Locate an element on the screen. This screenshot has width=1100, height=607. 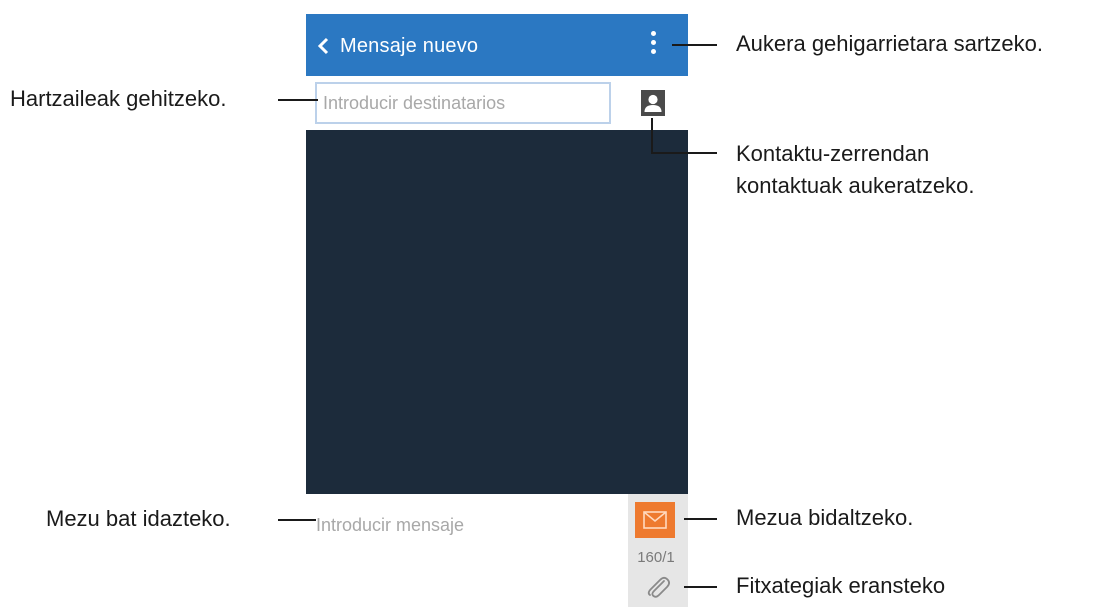
contact-card-icon is located at coordinates (653, 103).